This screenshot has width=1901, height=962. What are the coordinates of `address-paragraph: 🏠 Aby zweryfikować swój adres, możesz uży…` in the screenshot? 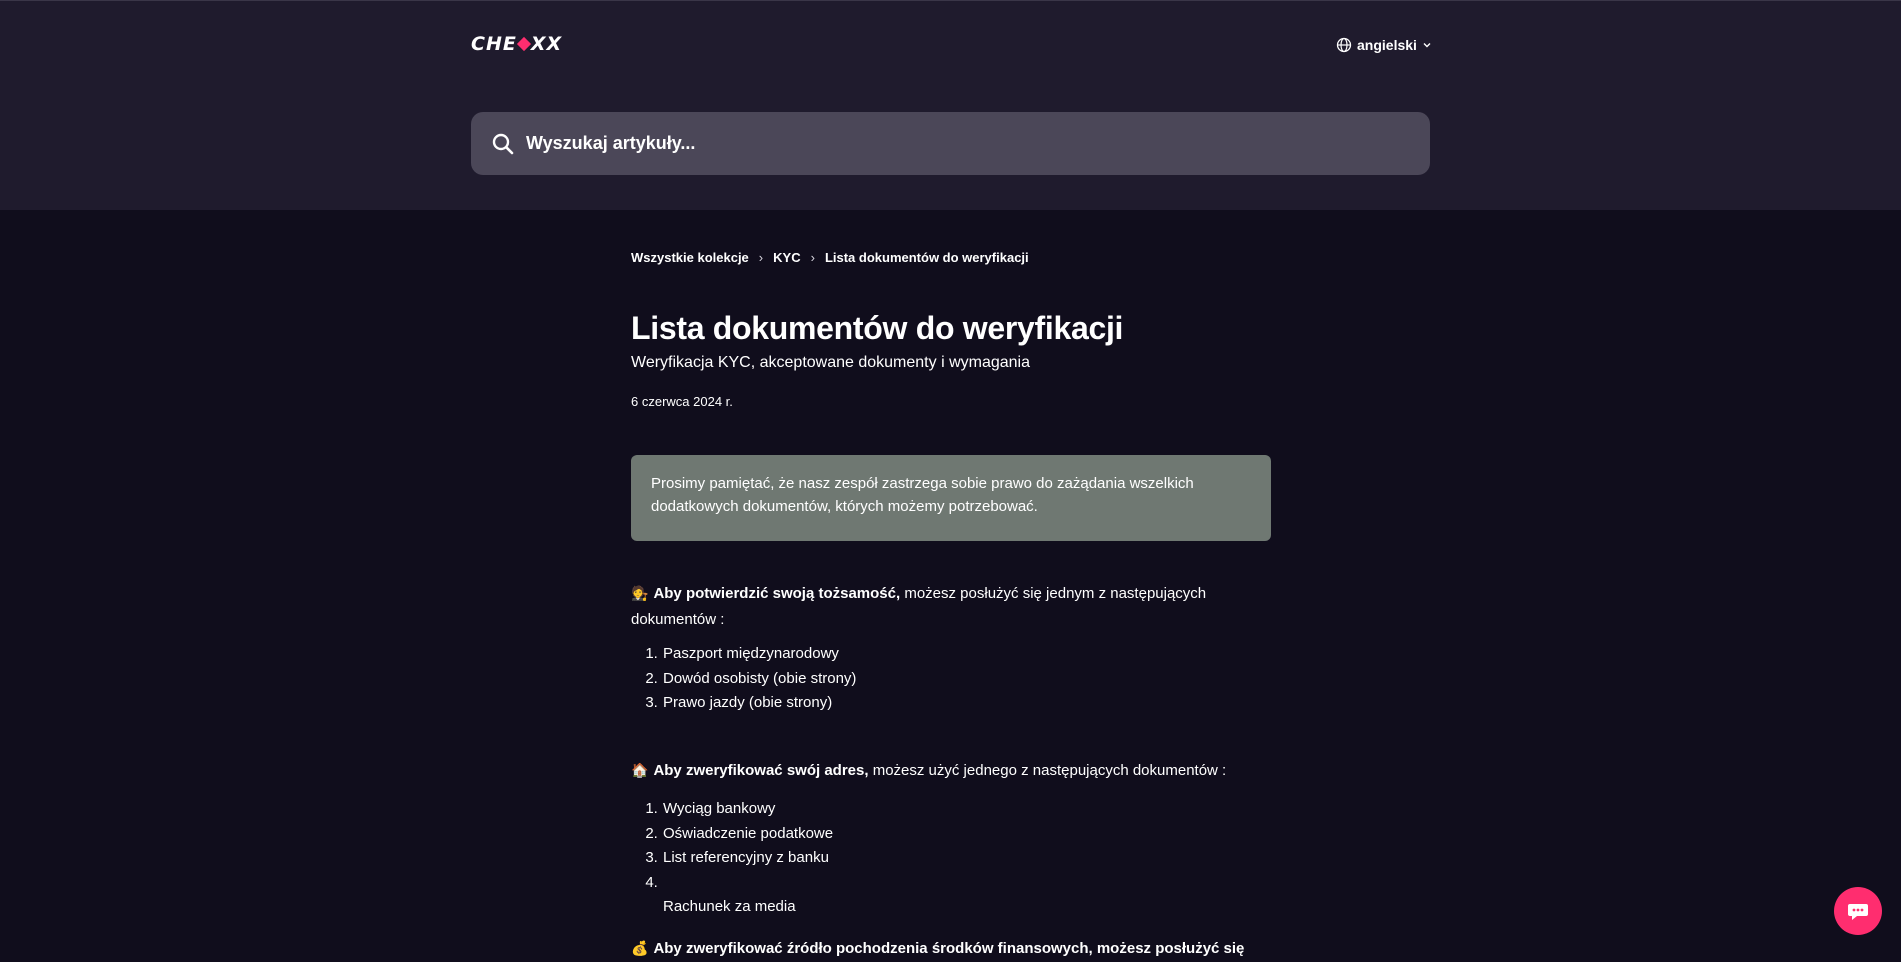 It's located at (951, 771).